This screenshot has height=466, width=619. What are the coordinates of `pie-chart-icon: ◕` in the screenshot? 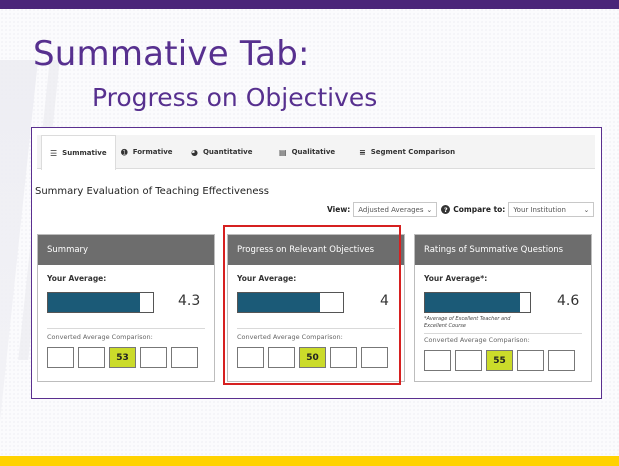 It's located at (194, 152).